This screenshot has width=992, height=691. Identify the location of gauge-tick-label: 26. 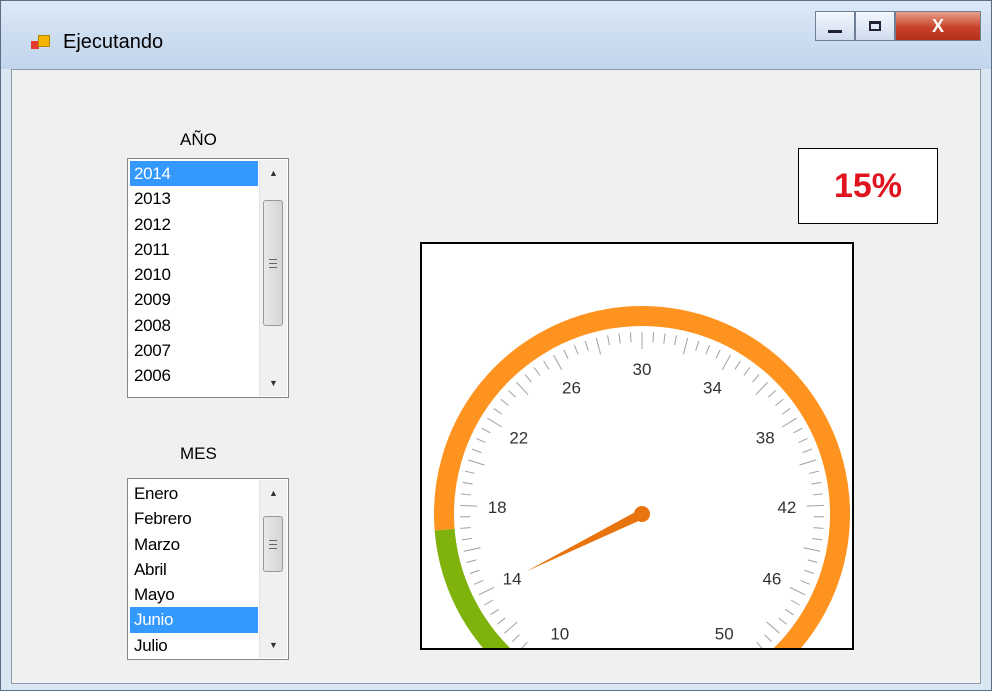
(571, 387).